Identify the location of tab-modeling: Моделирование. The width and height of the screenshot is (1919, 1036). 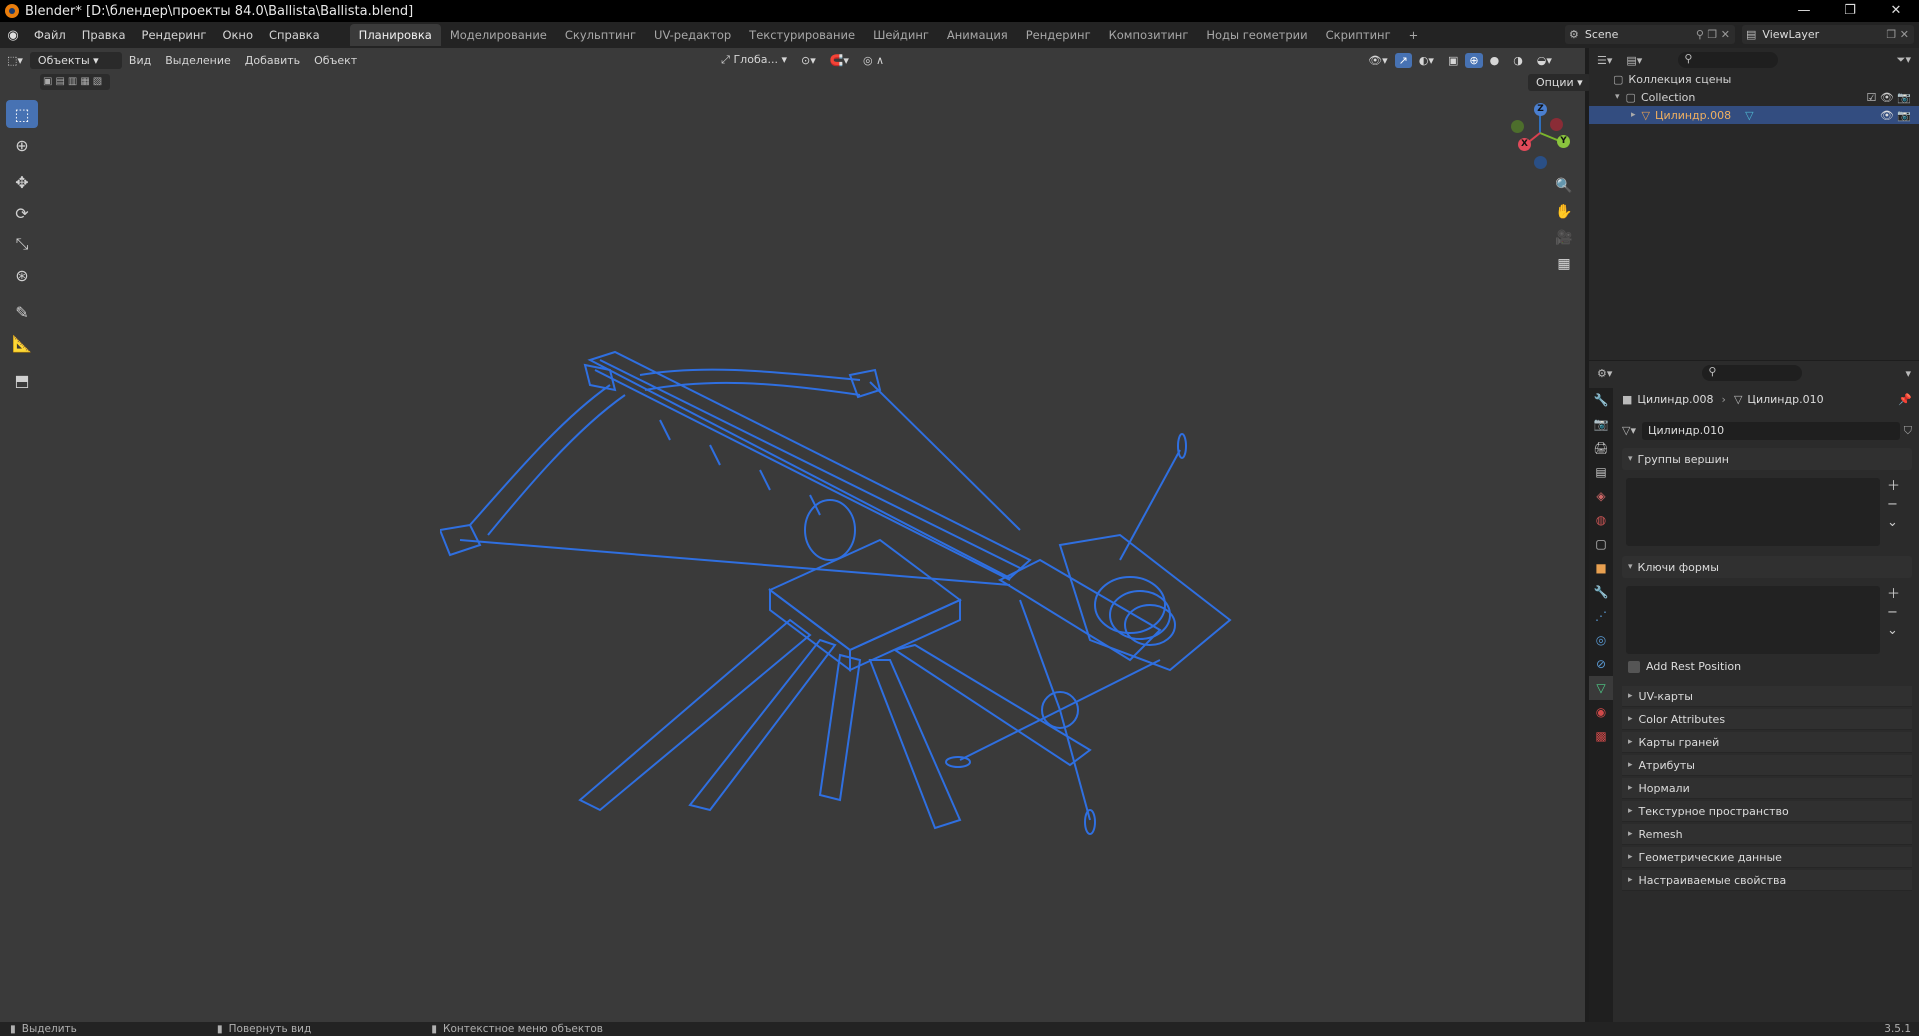
(498, 35).